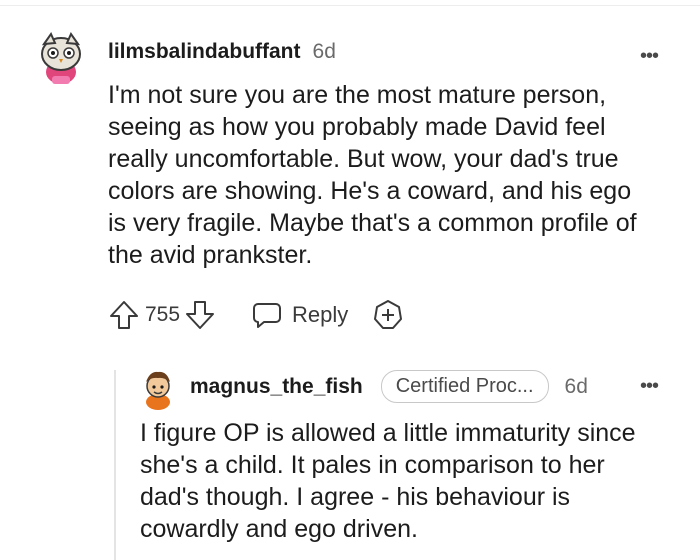  Describe the element at coordinates (124, 315) in the screenshot. I see `upvote-icon` at that location.